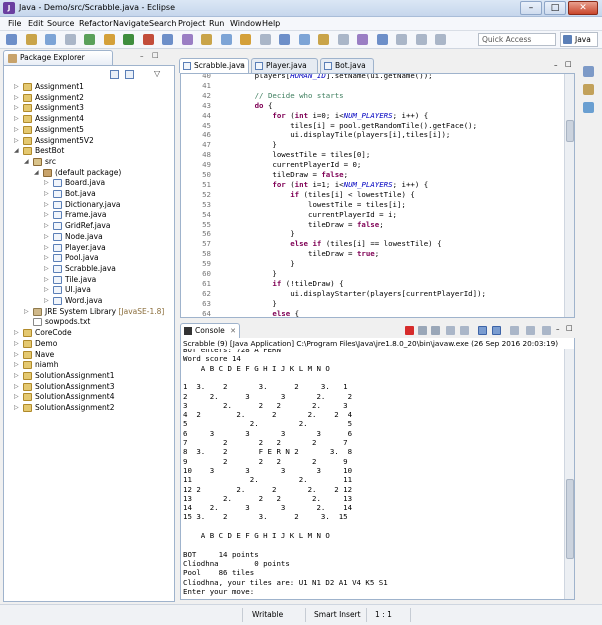 The image size is (602, 625). I want to click on view-maximize-icon: □, so click(155, 55).